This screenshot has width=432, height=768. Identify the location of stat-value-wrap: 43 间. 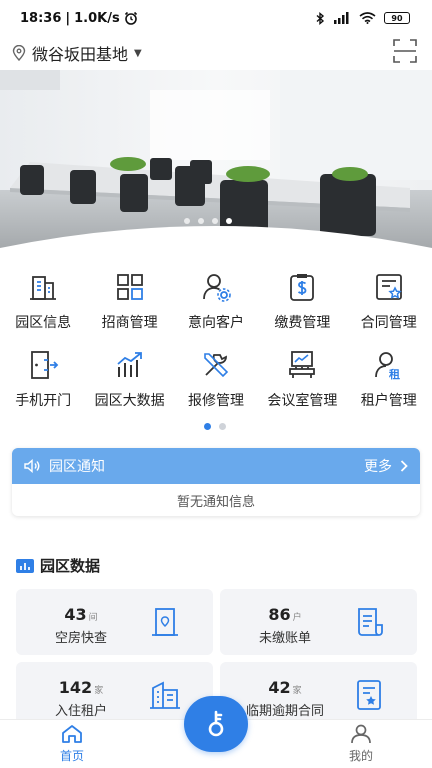
(81, 614).